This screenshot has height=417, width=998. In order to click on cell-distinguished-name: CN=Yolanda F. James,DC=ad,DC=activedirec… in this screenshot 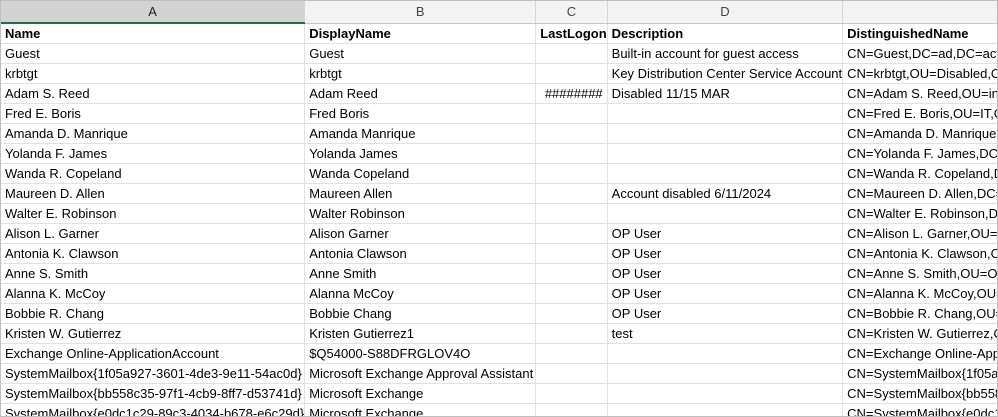, I will do `click(919, 153)`.